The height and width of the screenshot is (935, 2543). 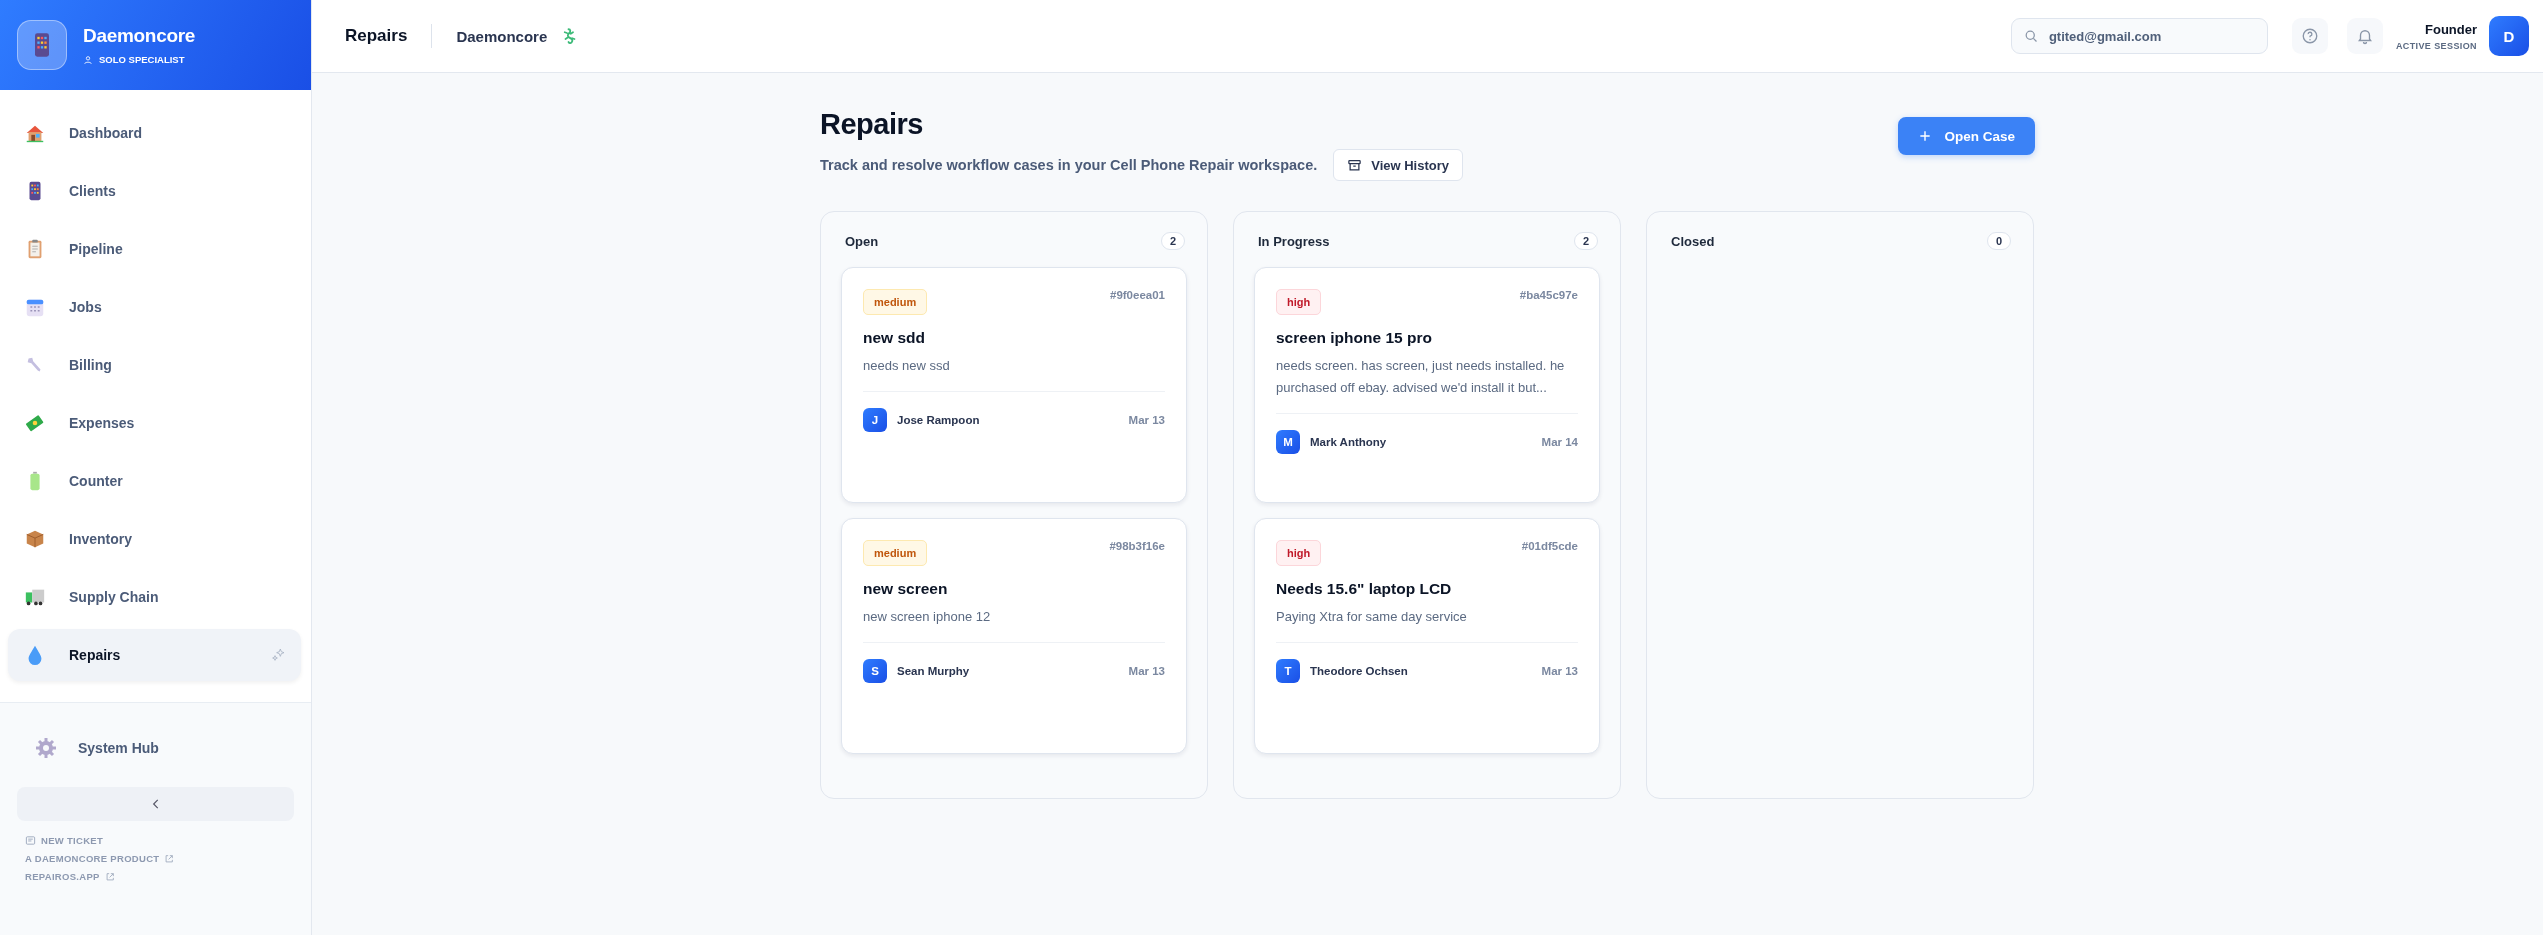 I want to click on view-history-button: View History, so click(x=1398, y=165).